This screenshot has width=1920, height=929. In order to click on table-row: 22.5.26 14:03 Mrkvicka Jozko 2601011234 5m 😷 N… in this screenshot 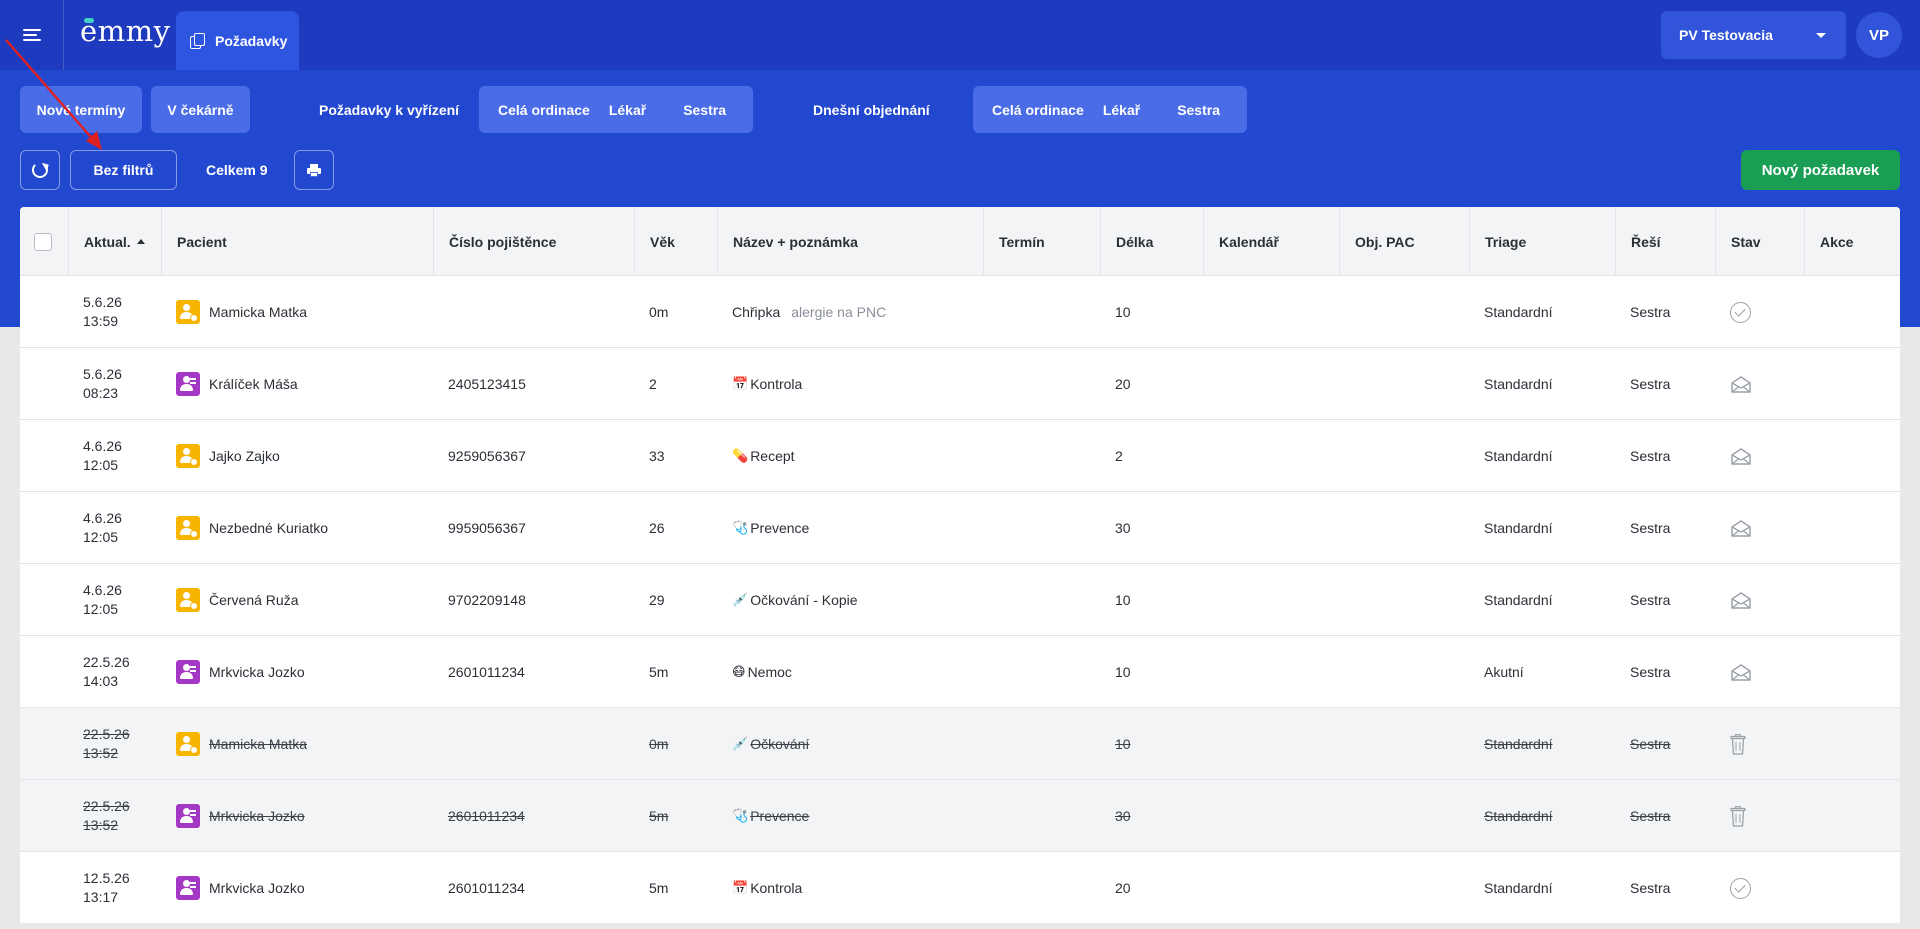, I will do `click(960, 672)`.